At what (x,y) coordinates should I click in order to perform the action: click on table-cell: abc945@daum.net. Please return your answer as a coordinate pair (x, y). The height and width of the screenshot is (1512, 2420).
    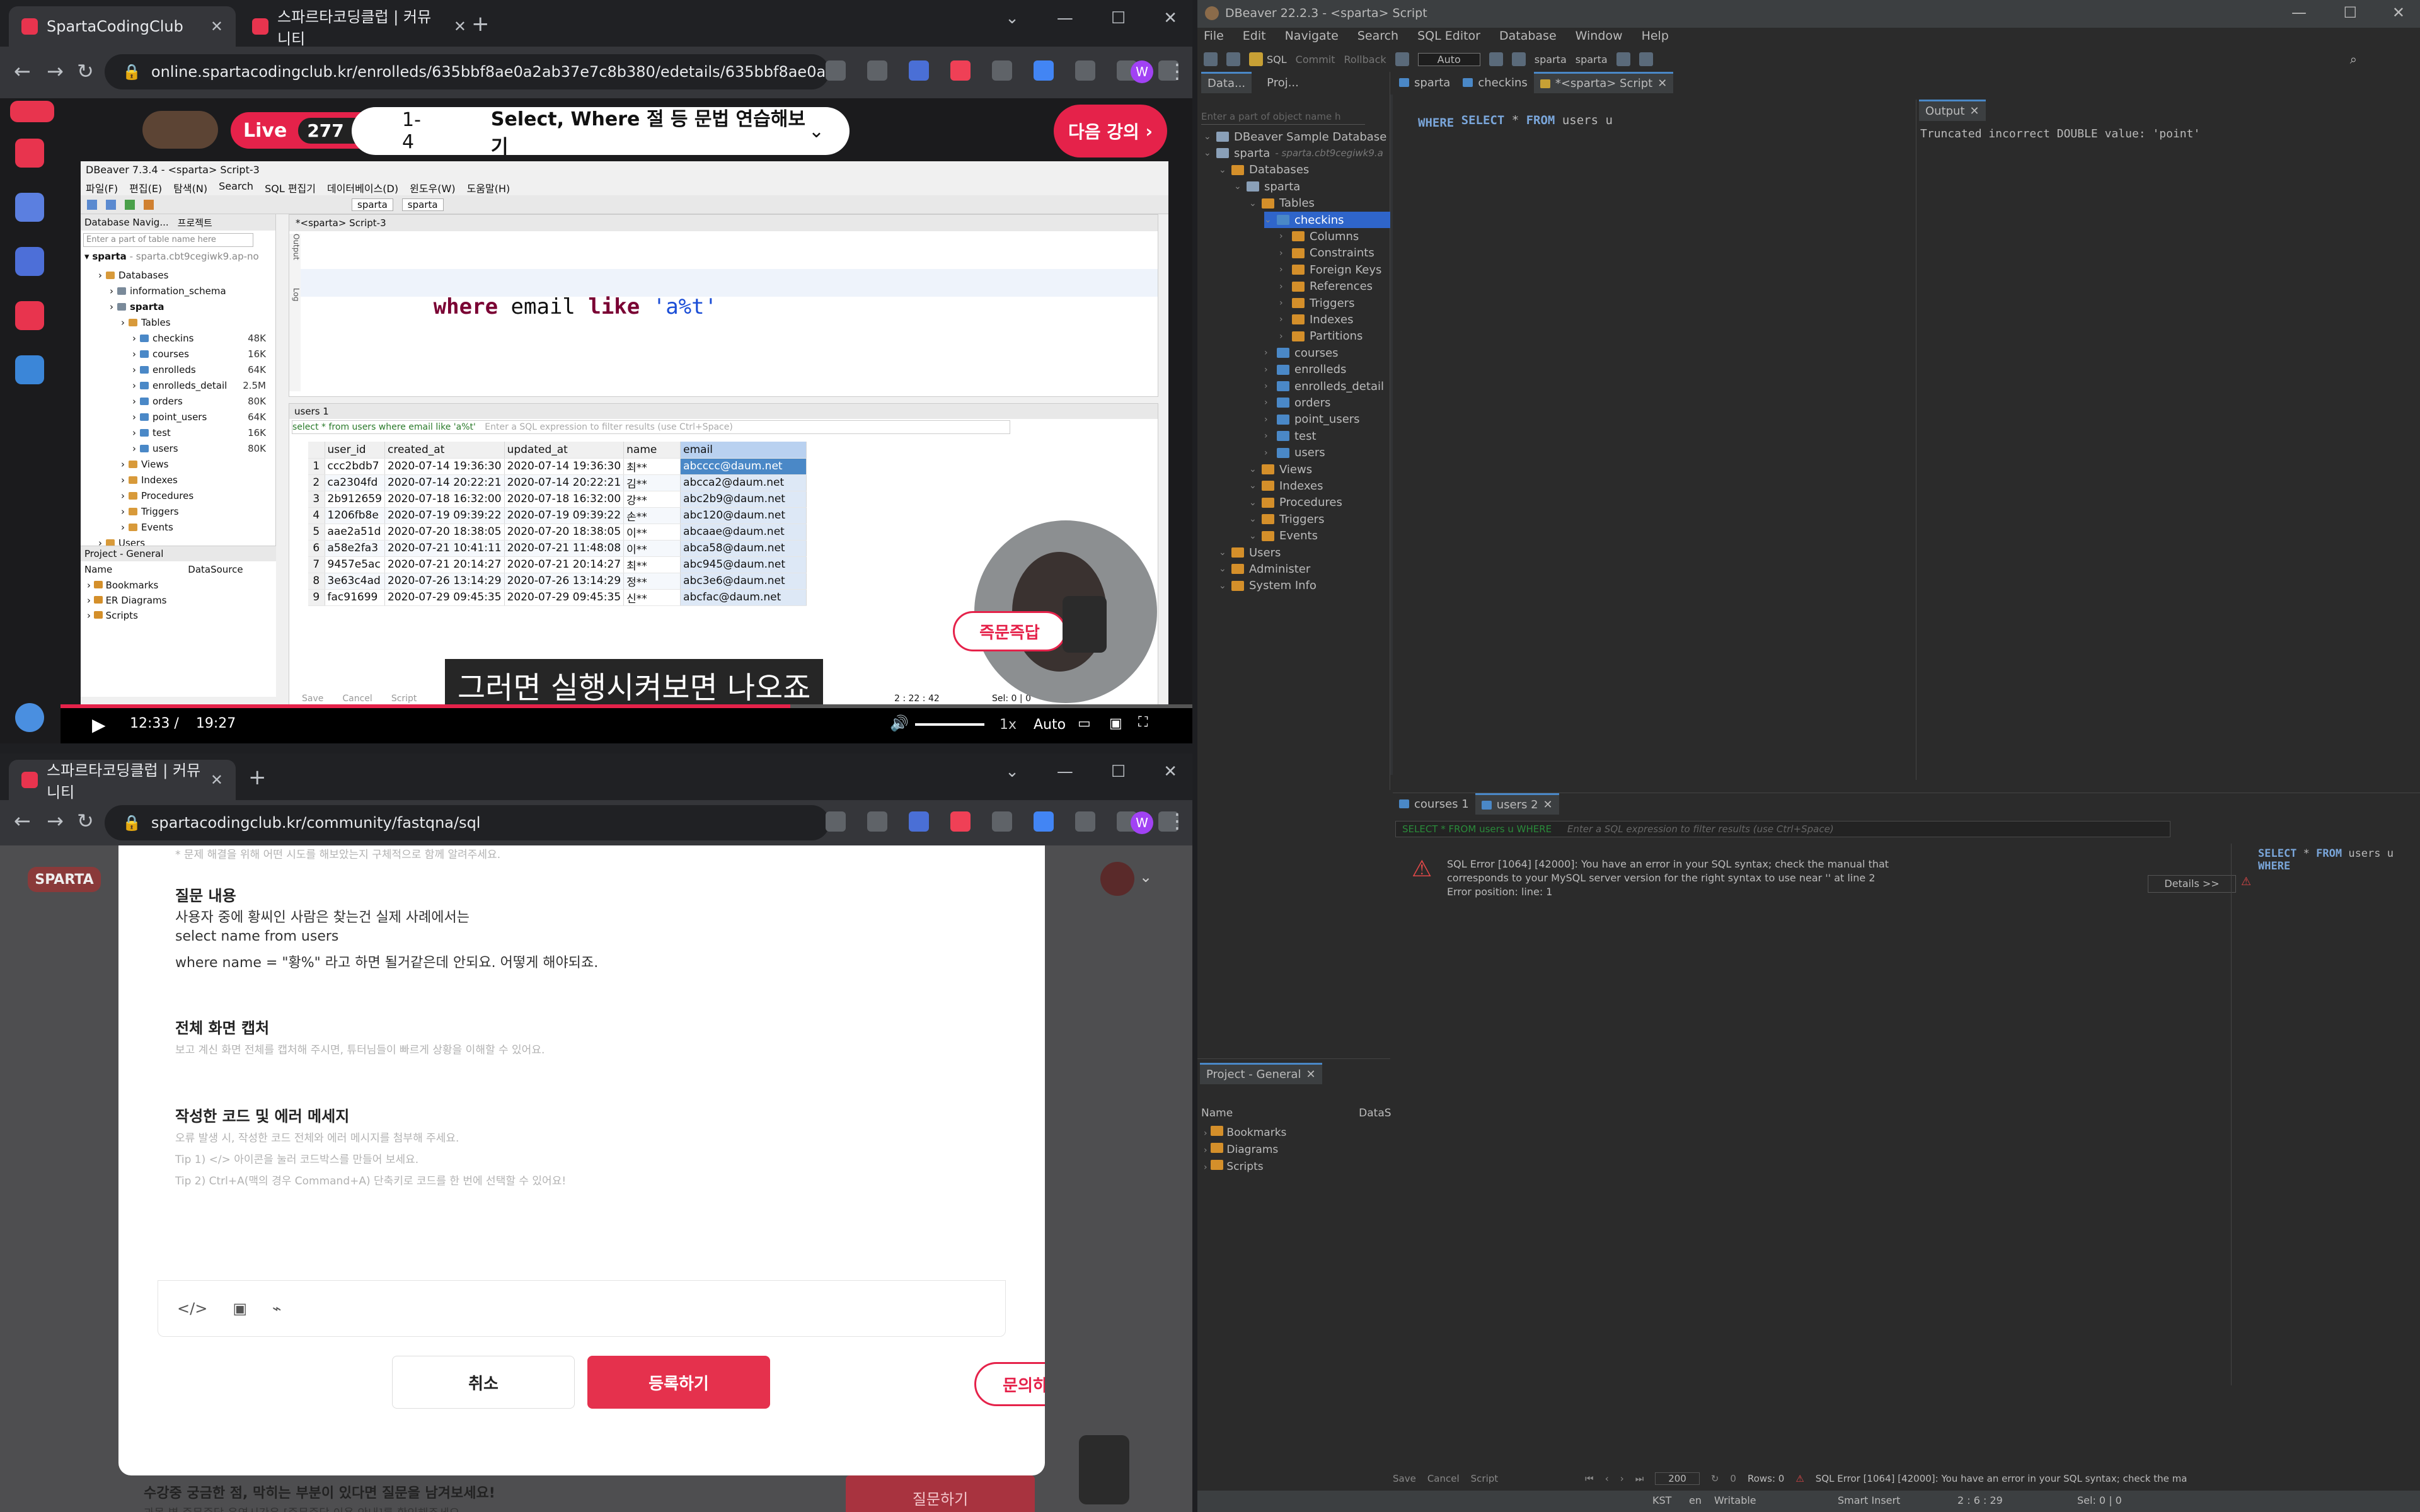
    Looking at the image, I should click on (744, 564).